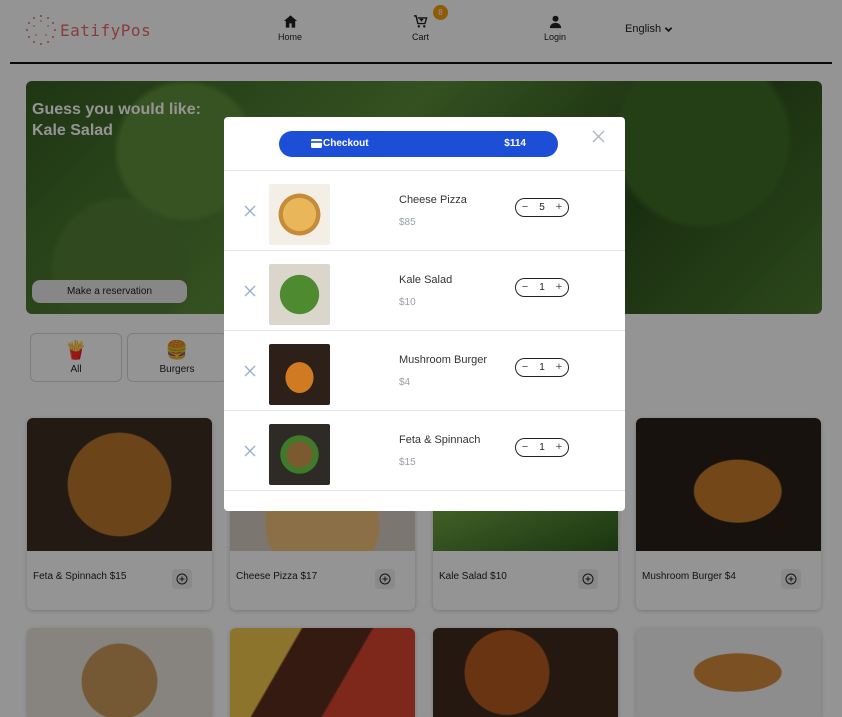 The image size is (842, 717). Describe the element at coordinates (598, 136) in the screenshot. I see `close-icon` at that location.